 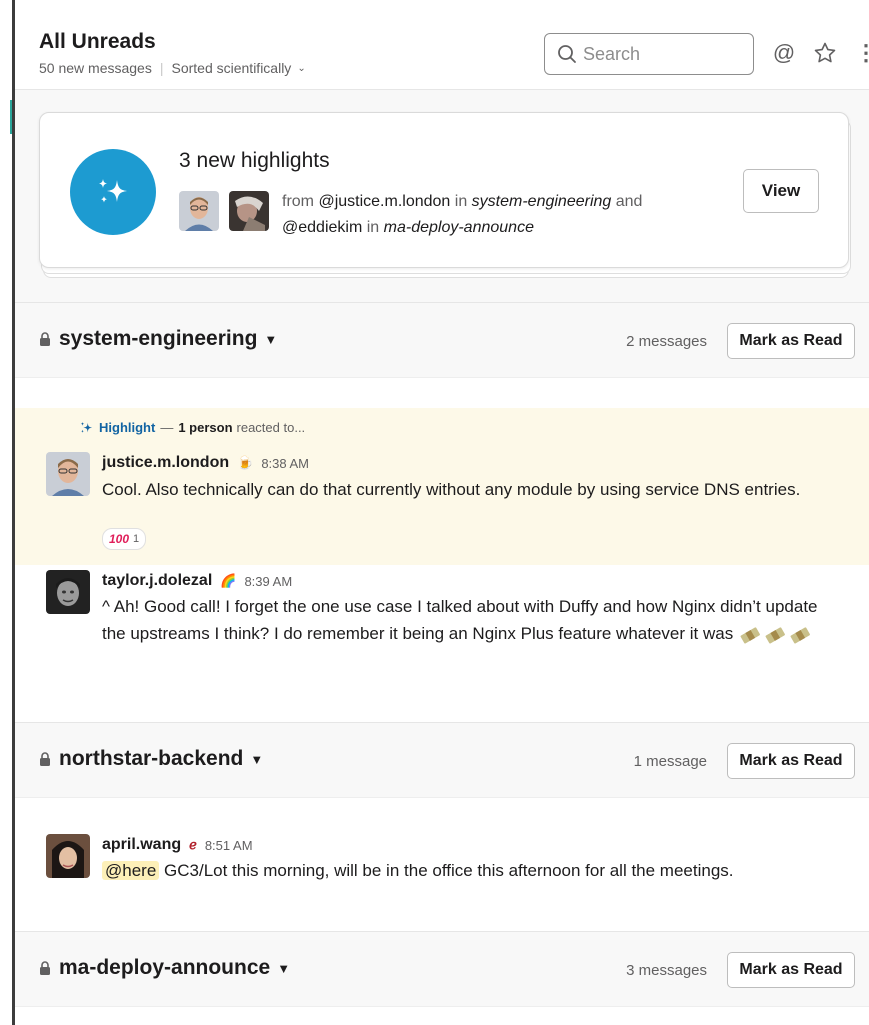 I want to click on here-mention: @here, so click(x=131, y=870).